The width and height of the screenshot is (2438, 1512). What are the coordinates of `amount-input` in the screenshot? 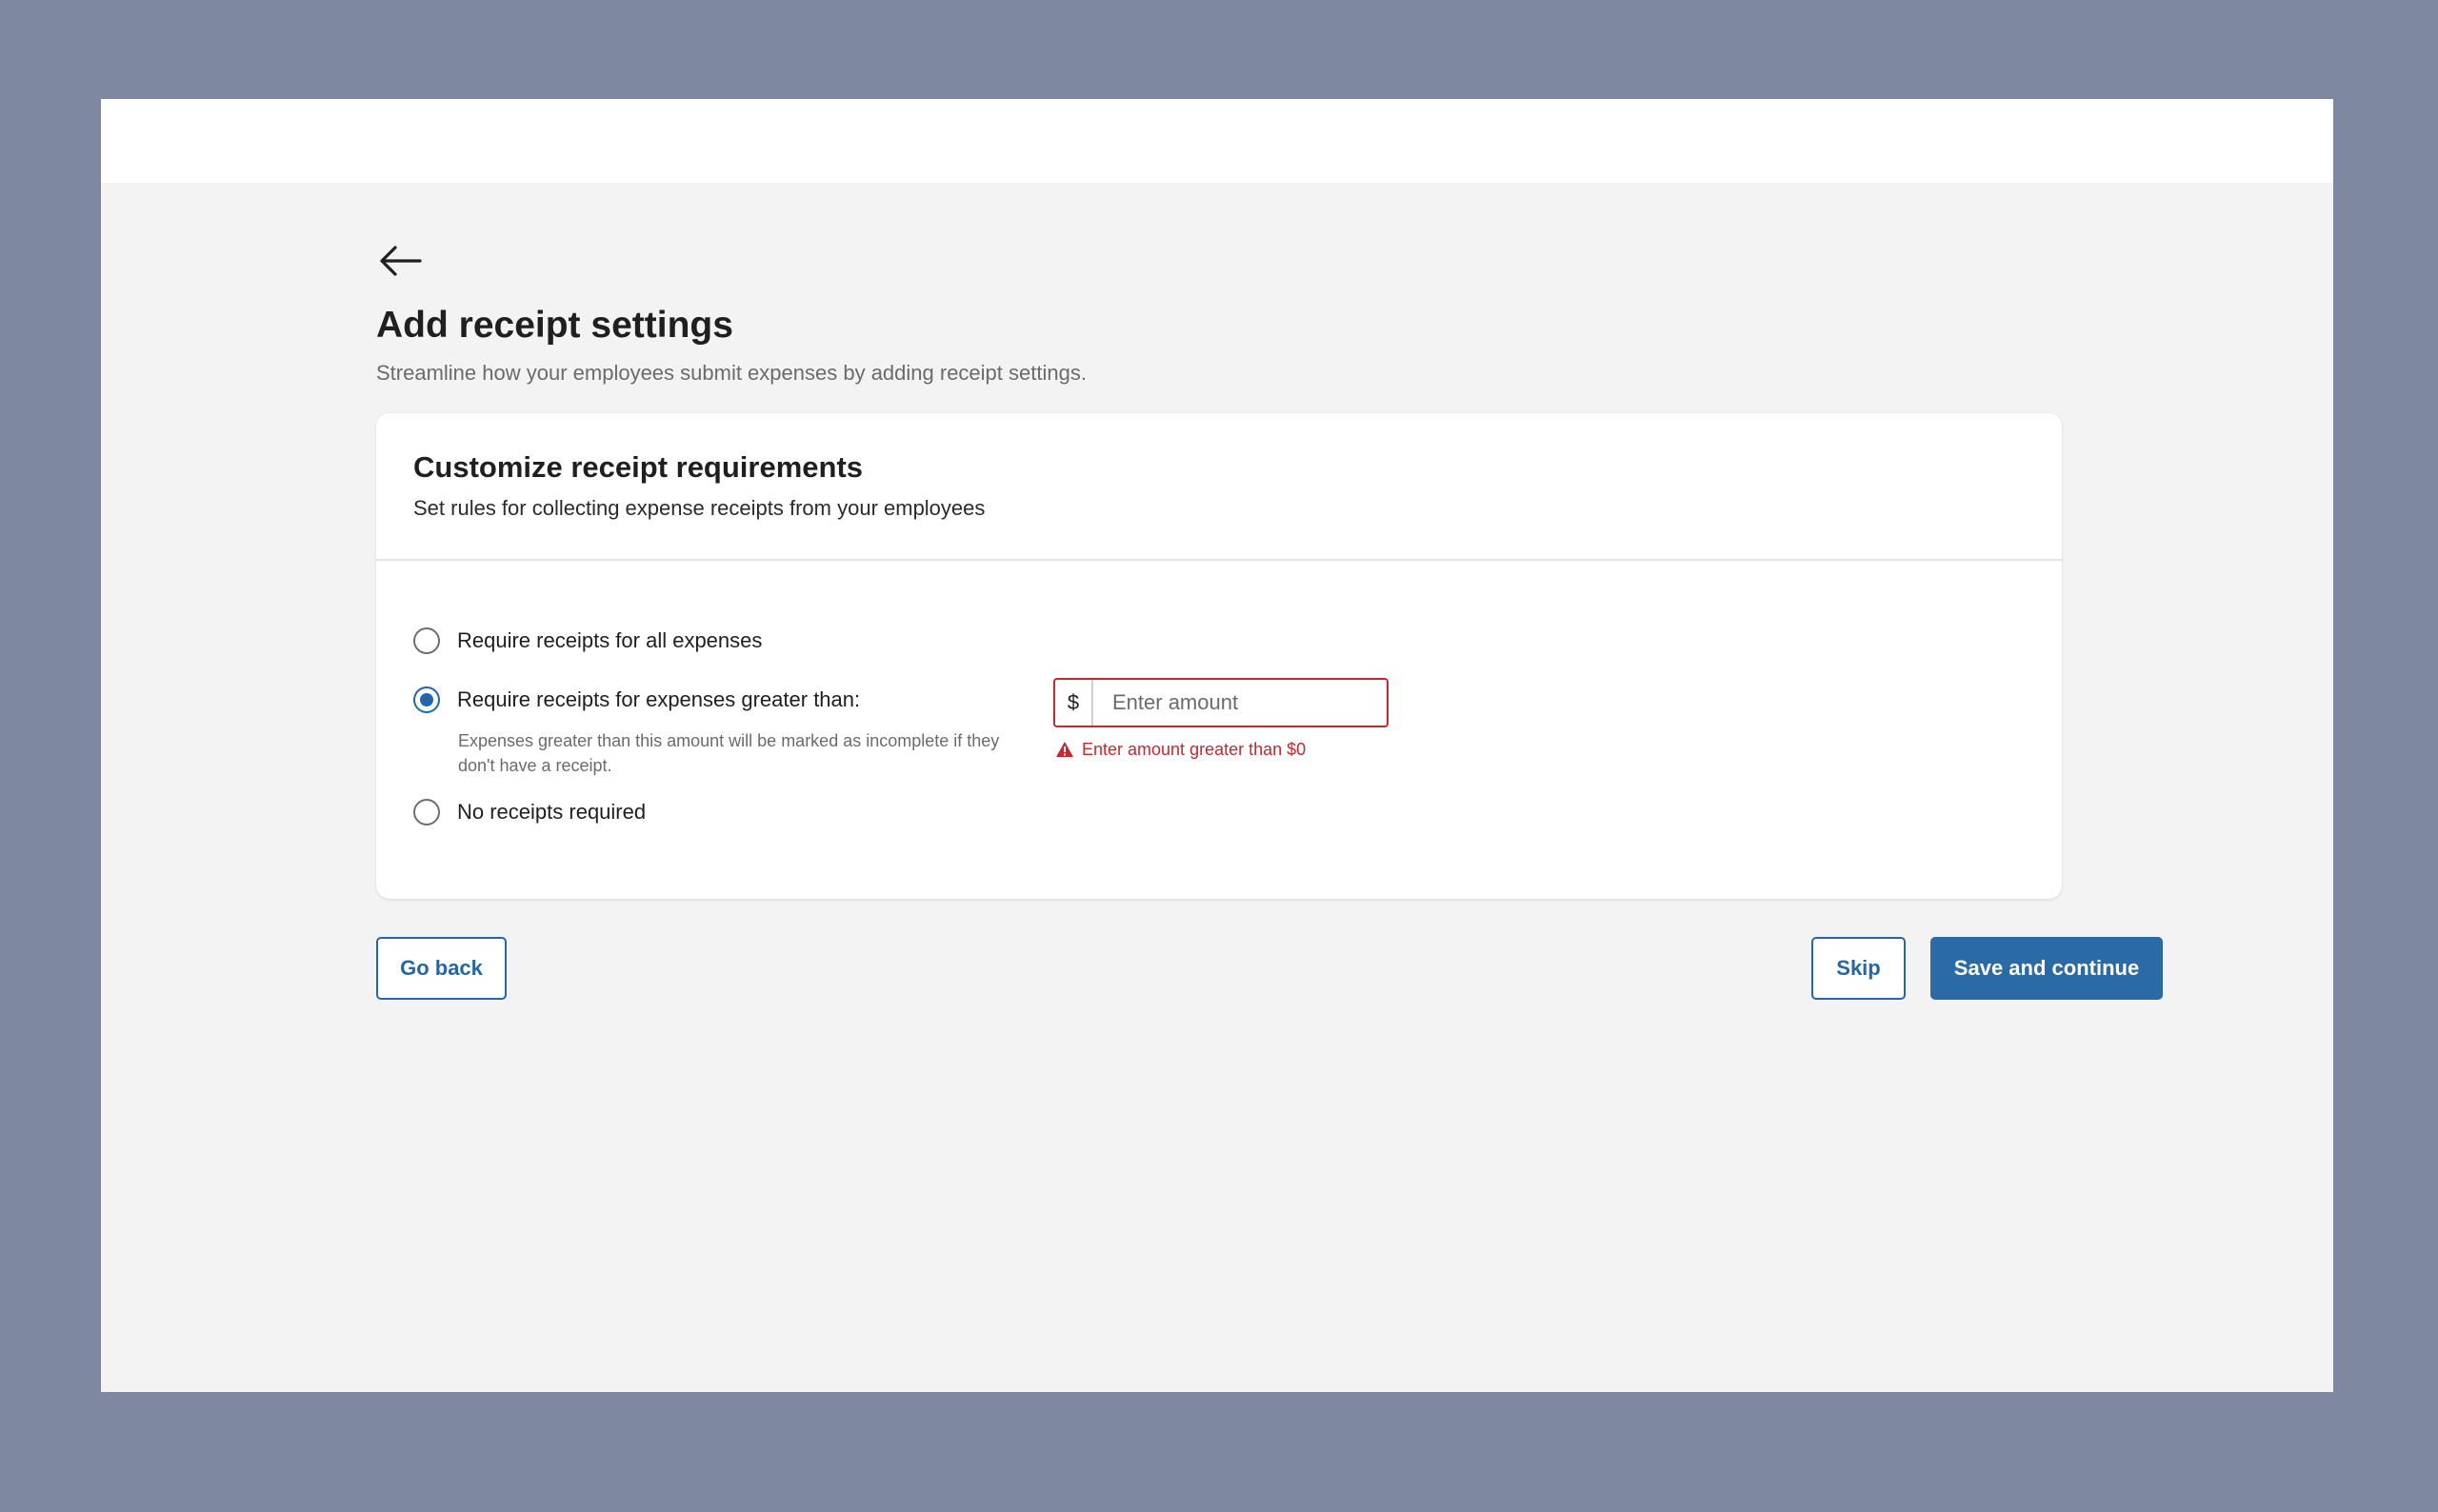 It's located at (1240, 703).